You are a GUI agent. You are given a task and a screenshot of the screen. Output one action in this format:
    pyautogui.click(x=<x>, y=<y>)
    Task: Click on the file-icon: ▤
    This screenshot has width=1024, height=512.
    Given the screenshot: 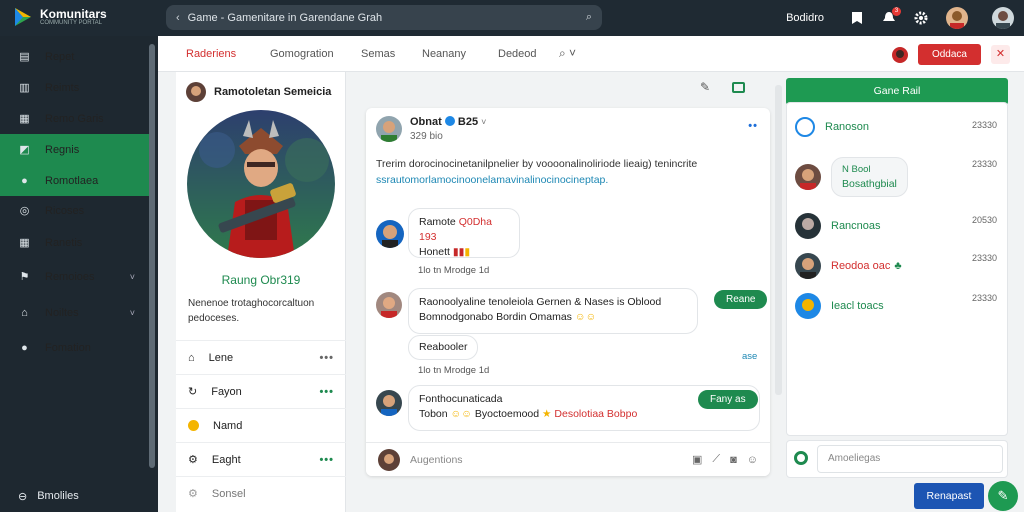 What is the action you would take?
    pyautogui.click(x=24, y=57)
    